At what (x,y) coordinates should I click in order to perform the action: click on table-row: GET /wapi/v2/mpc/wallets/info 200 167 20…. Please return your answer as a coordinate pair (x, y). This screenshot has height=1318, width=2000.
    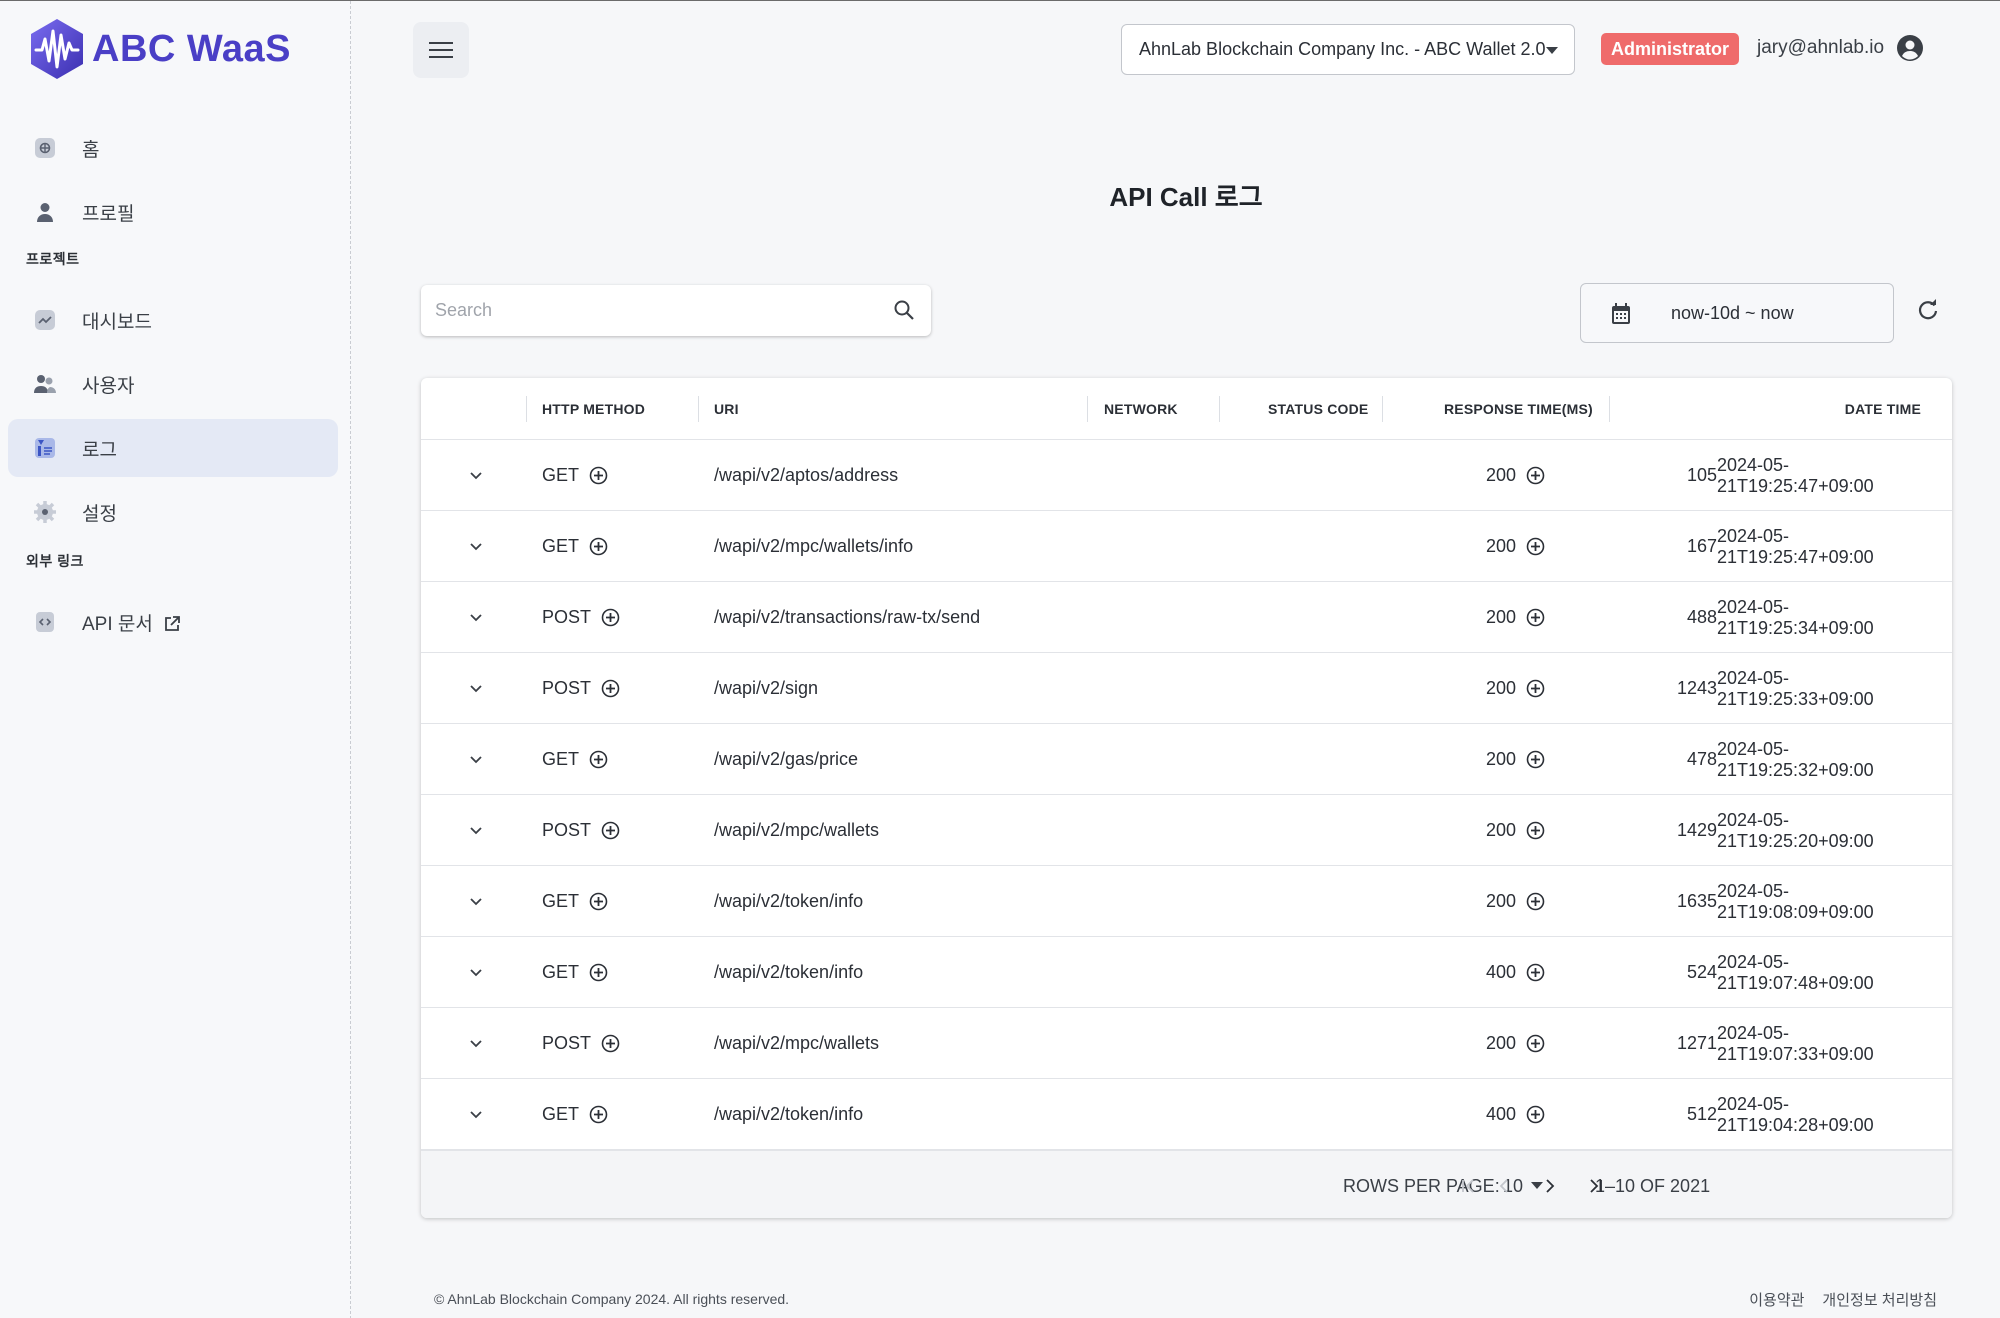
    Looking at the image, I should click on (1186, 546).